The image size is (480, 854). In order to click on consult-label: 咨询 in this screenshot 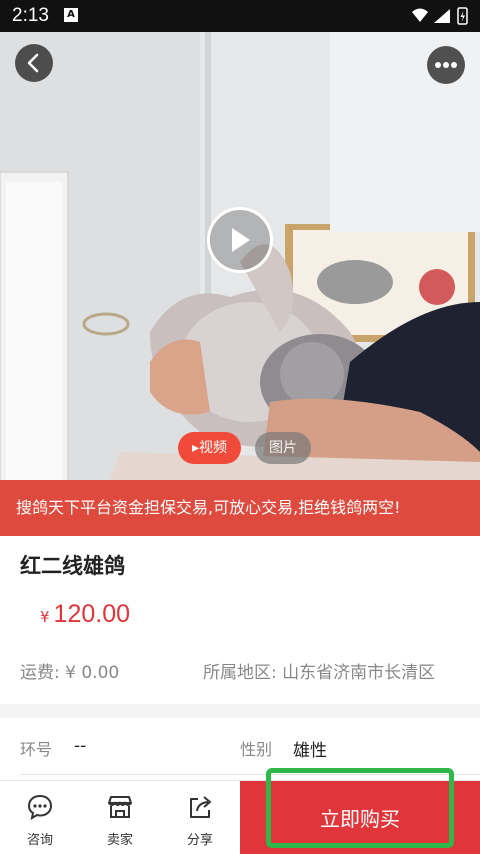, I will do `click(39, 840)`.